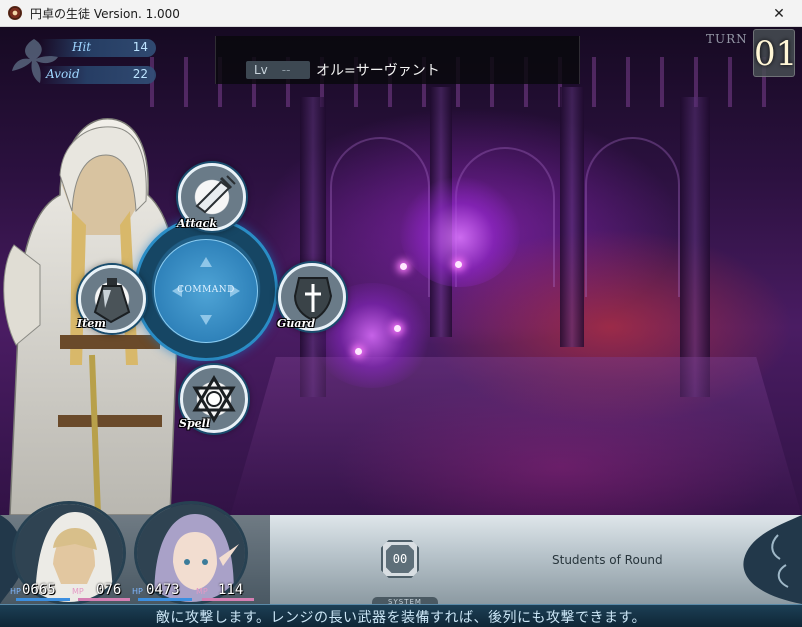 The image size is (802, 627). Describe the element at coordinates (206, 290) in the screenshot. I see `command-label: COMMAND` at that location.